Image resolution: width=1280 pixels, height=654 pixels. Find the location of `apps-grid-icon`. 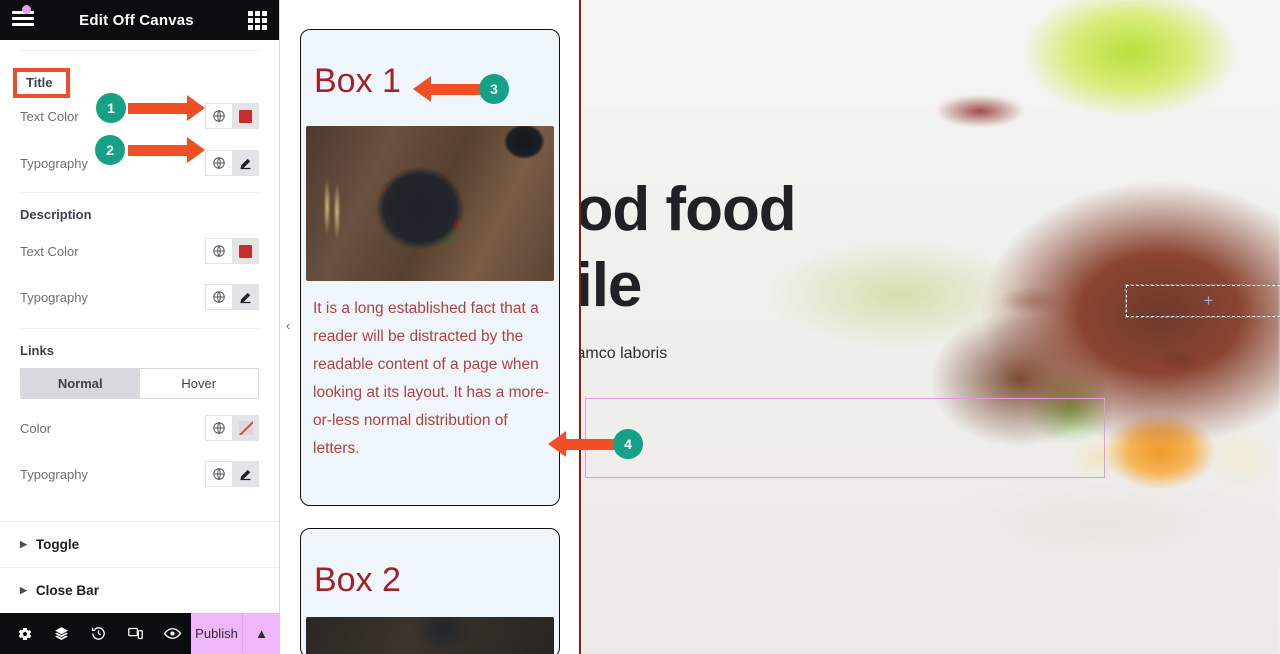

apps-grid-icon is located at coordinates (257, 20).